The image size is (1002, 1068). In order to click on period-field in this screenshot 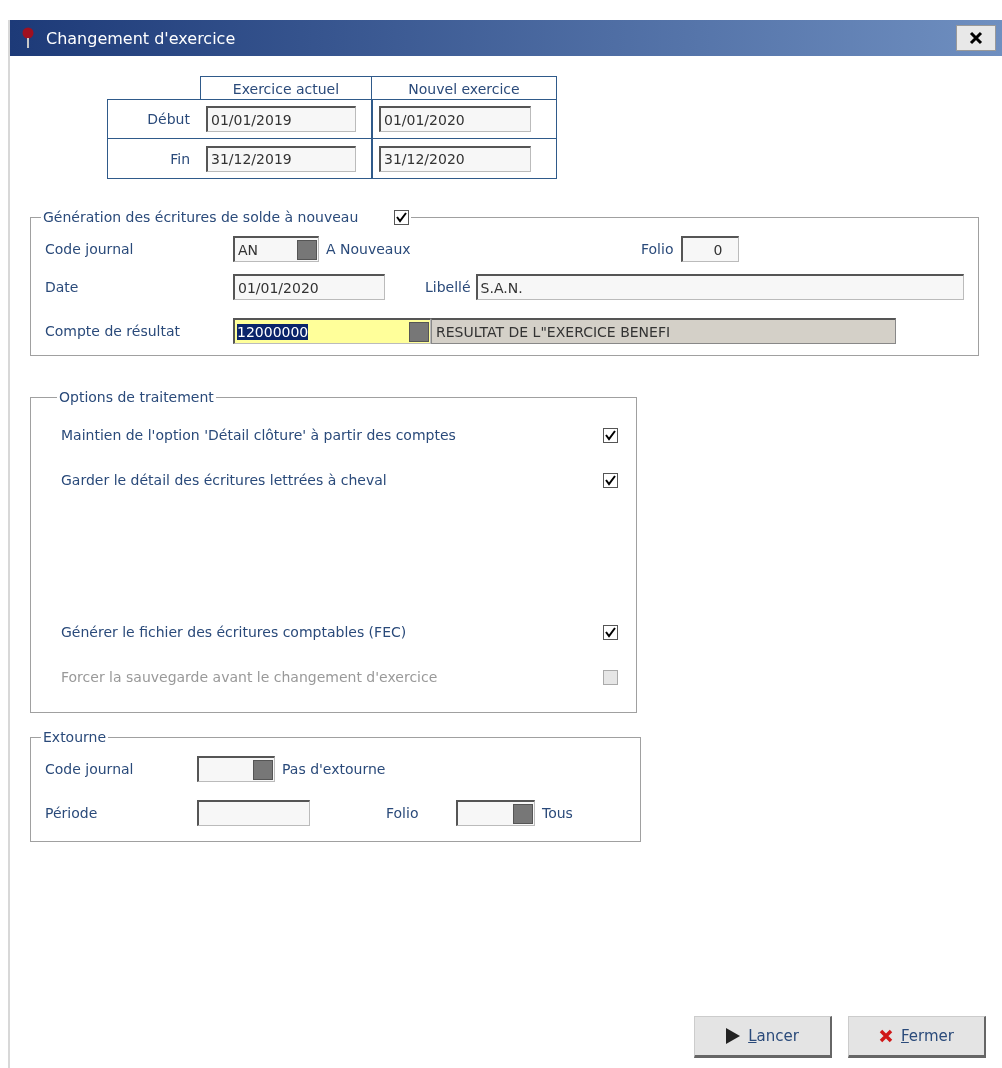, I will do `click(253, 813)`.